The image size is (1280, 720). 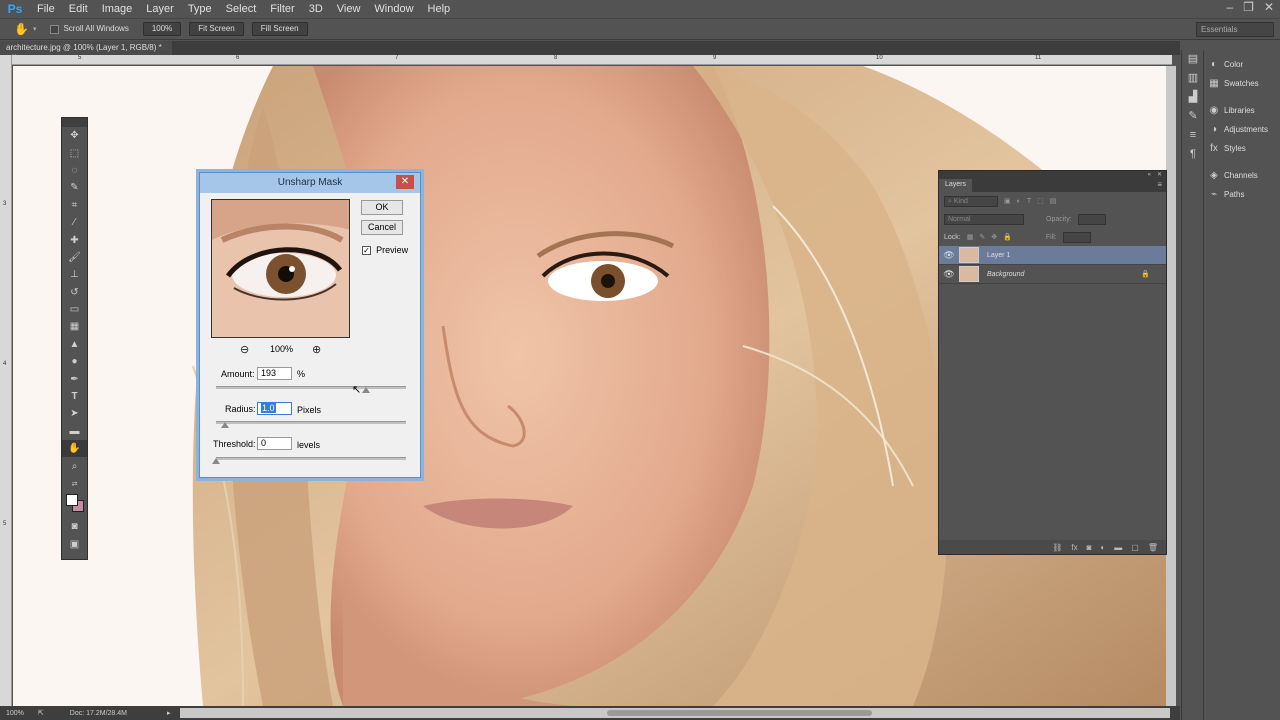 What do you see at coordinates (74, 413) in the screenshot?
I see `path-selection-tool-icon: ➤` at bounding box center [74, 413].